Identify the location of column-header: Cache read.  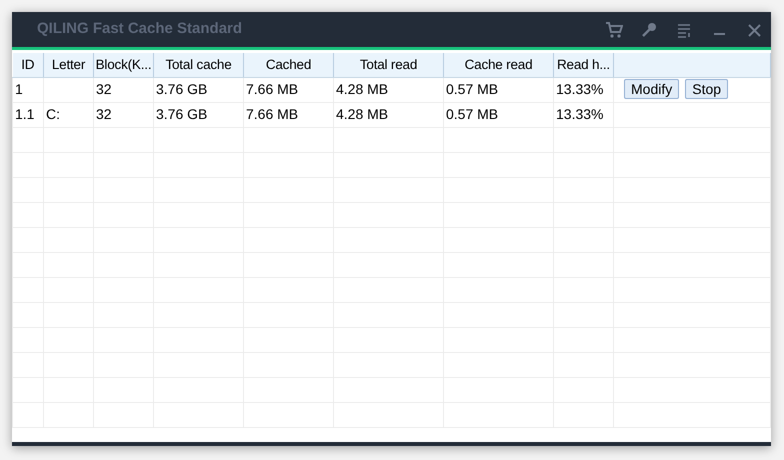
(499, 65).